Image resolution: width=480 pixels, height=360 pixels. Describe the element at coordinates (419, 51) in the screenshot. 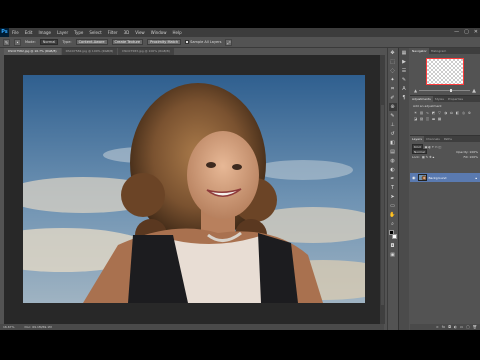

I see `tab-navigator: Navigator` at that location.